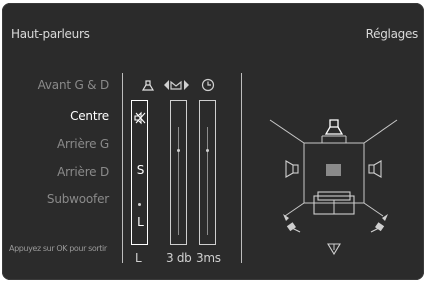 The height and width of the screenshot is (283, 428). I want to click on right-speaker-icon, so click(375, 169).